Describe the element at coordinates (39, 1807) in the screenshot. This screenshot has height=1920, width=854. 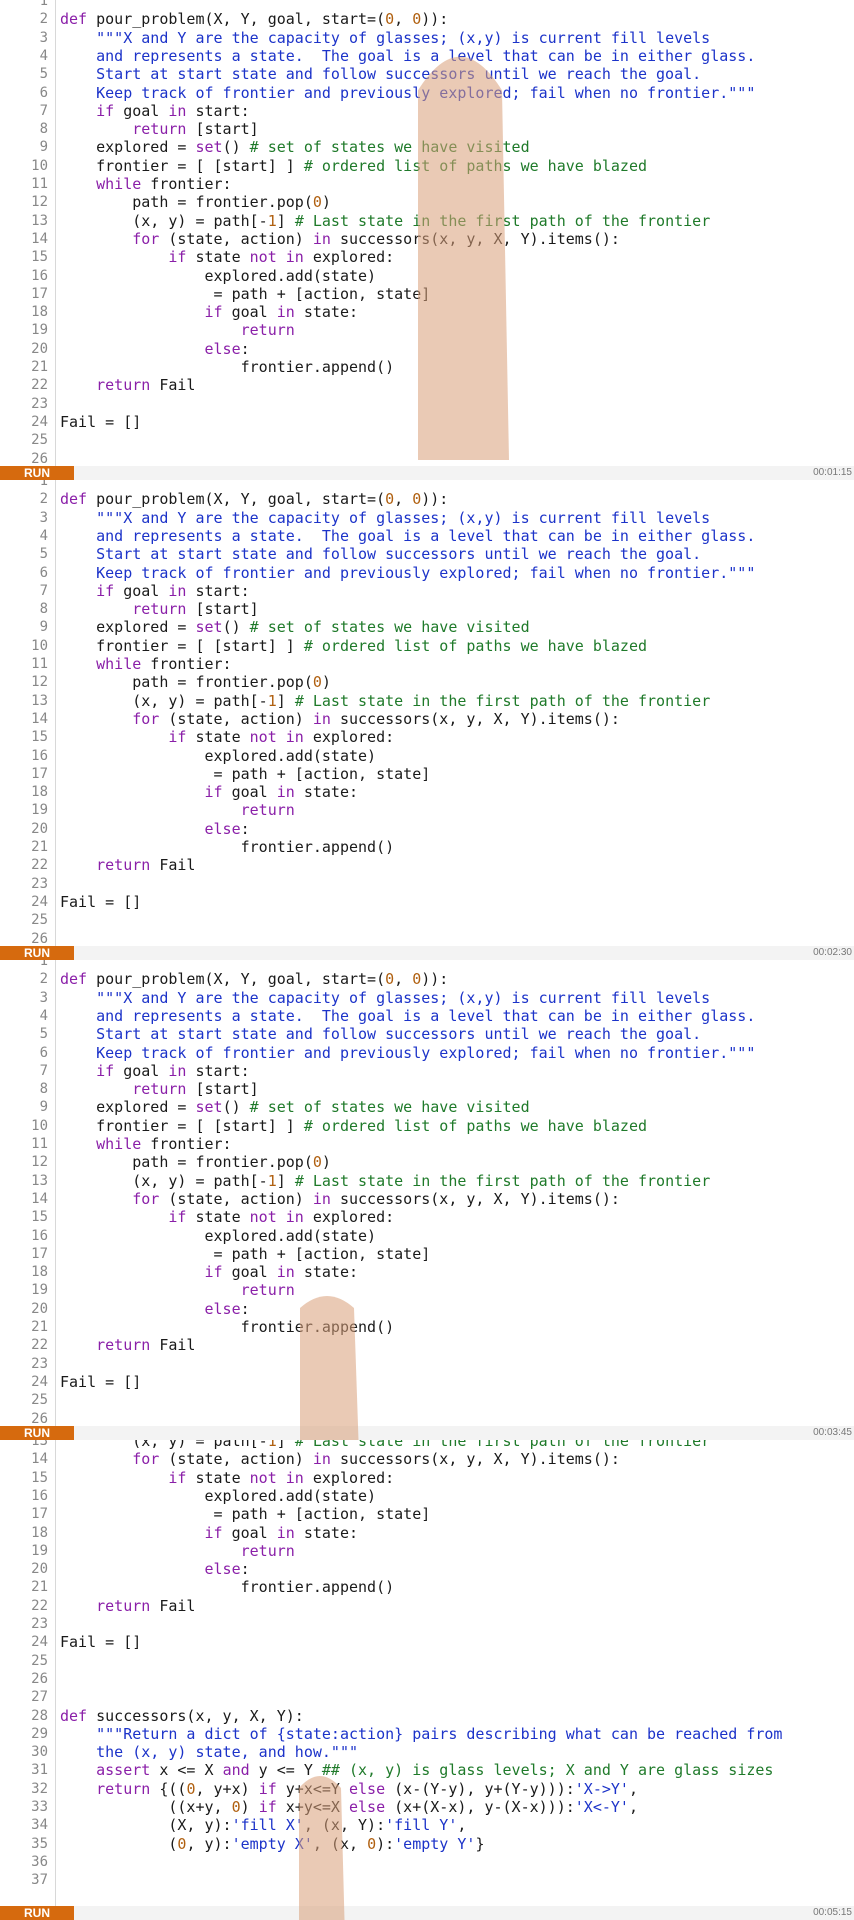
I see `line-number: 33` at that location.